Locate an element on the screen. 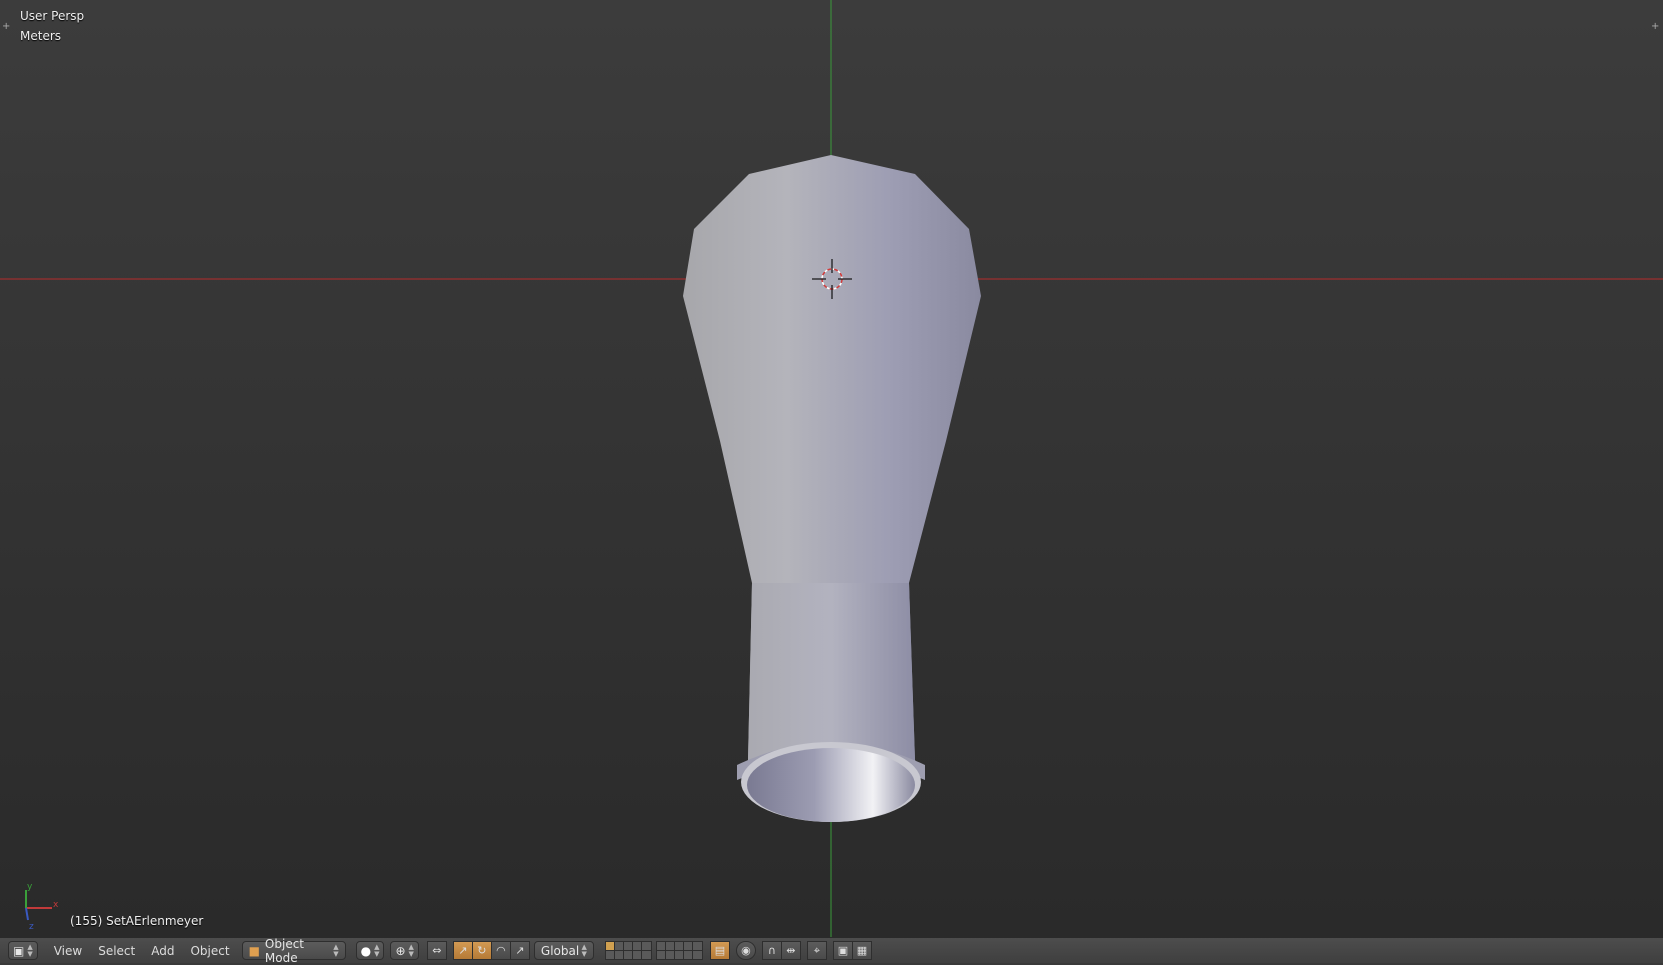  scale-icon: ◠ is located at coordinates (500, 950).